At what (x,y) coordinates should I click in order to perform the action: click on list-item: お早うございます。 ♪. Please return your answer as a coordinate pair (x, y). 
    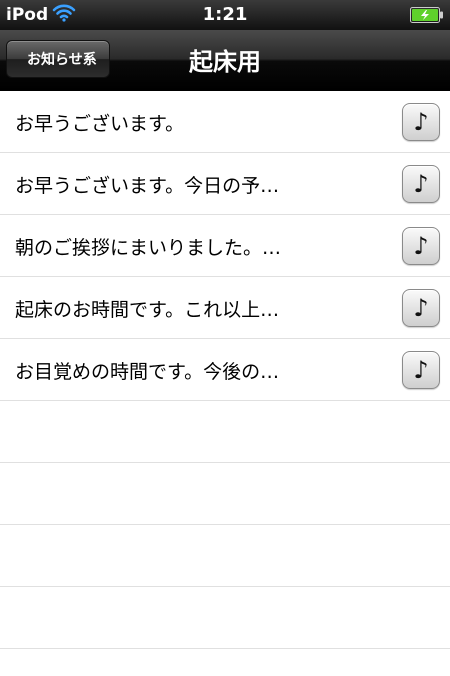
    Looking at the image, I should click on (225, 122).